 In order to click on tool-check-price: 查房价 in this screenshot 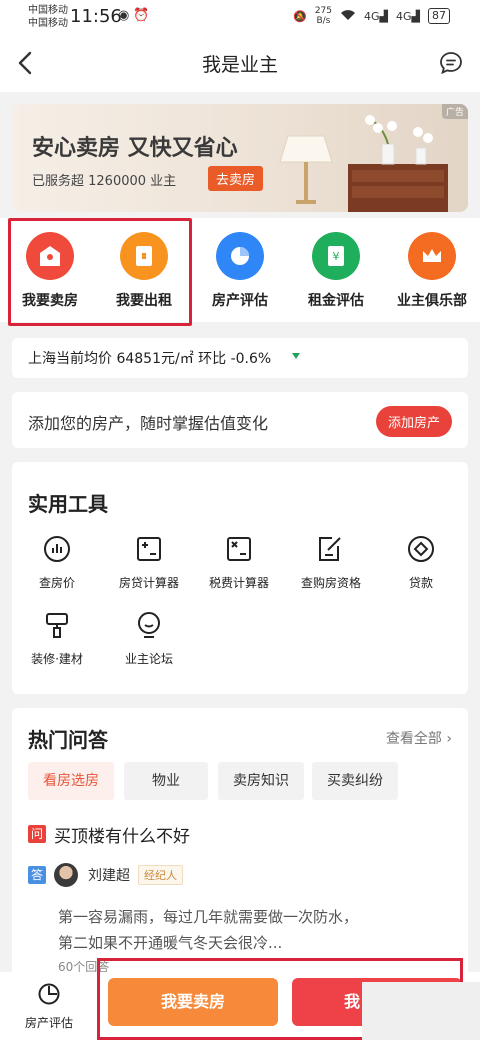, I will do `click(57, 562)`.